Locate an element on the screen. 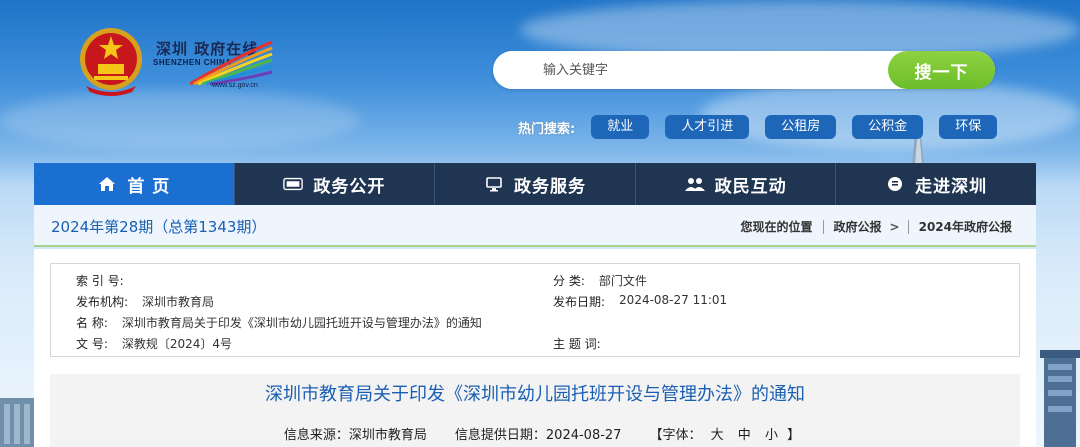 The height and width of the screenshot is (447, 1080). logo-ribbon-icon is located at coordinates (231, 63).